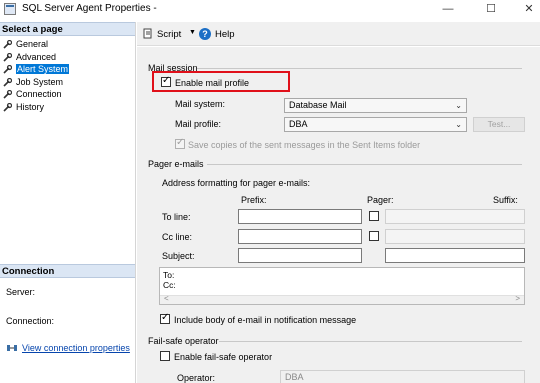  Describe the element at coordinates (223, 357) in the screenshot. I see `enable-failsafe-label: Enable fail-safe operator` at that location.